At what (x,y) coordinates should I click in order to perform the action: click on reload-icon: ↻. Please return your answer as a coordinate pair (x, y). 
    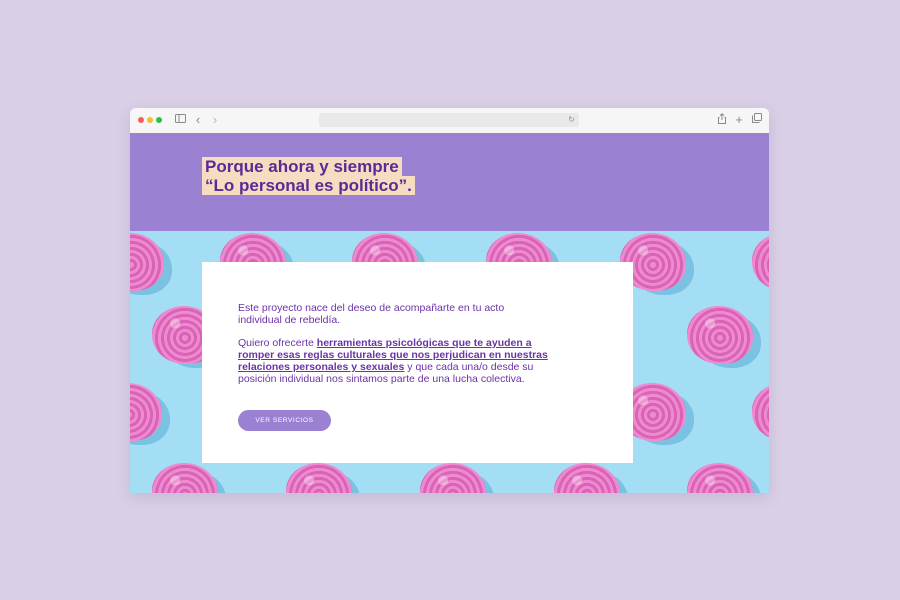
    Looking at the image, I should click on (571, 120).